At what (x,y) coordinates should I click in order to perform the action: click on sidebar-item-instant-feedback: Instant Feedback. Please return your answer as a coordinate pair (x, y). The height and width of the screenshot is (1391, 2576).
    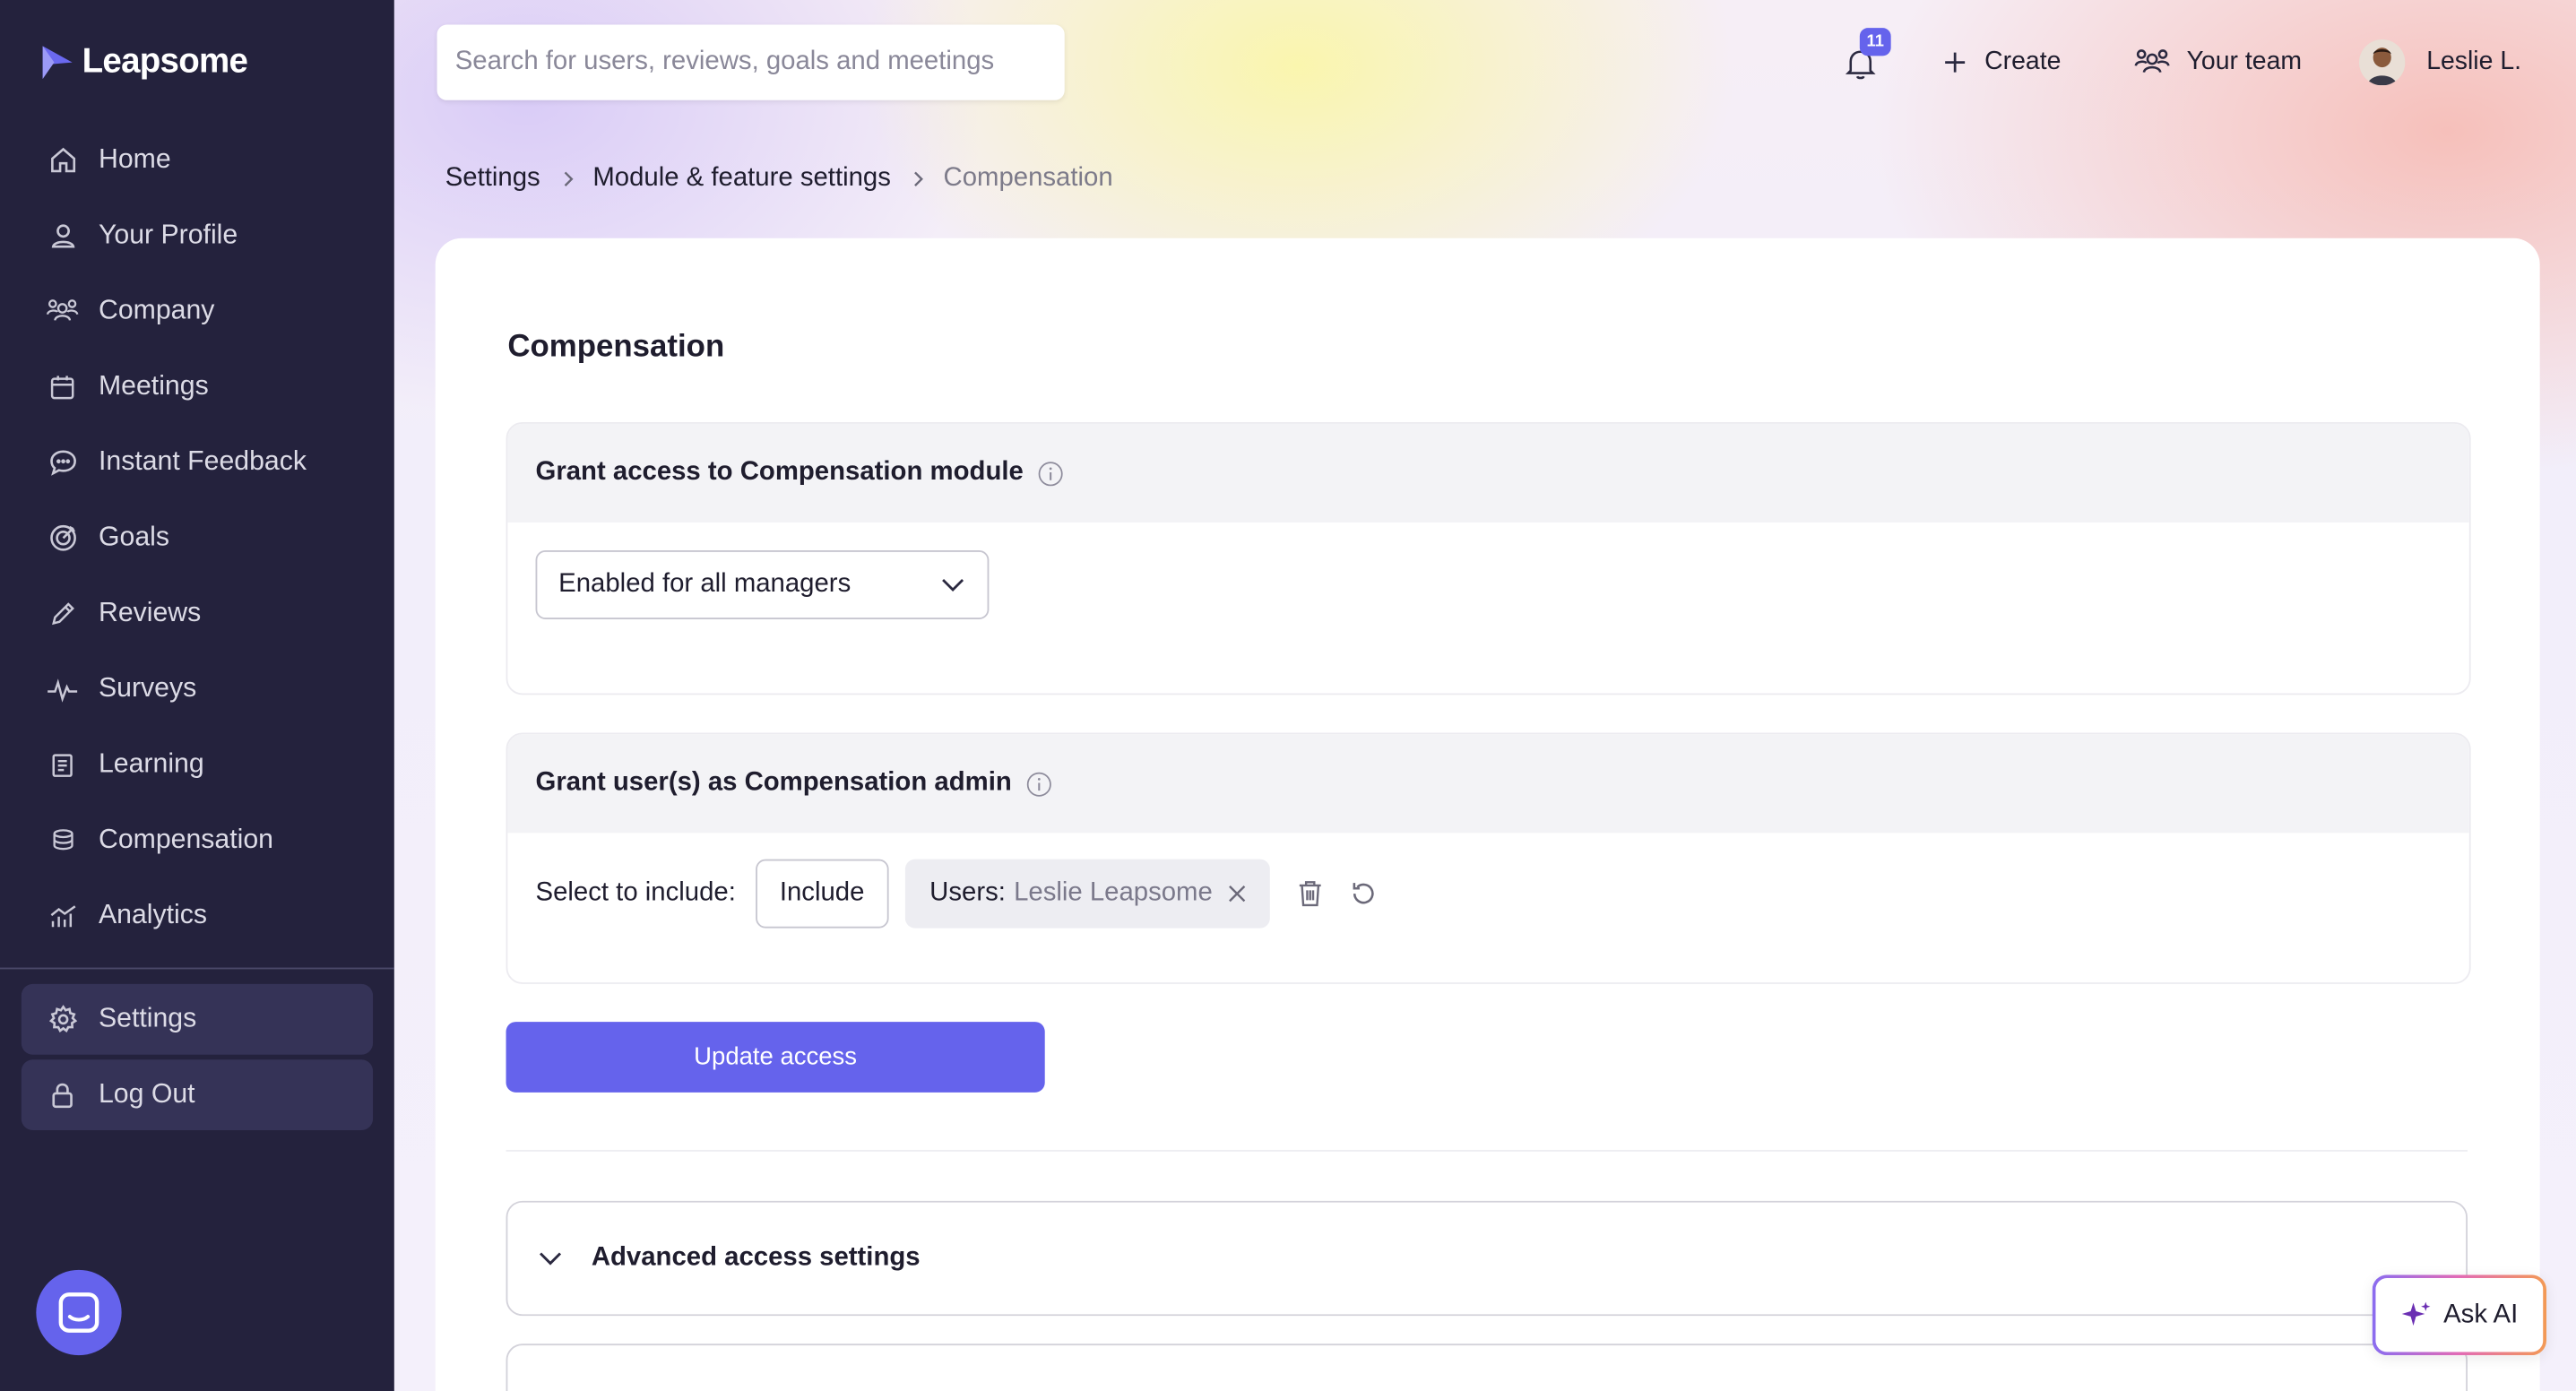
    Looking at the image, I should click on (197, 463).